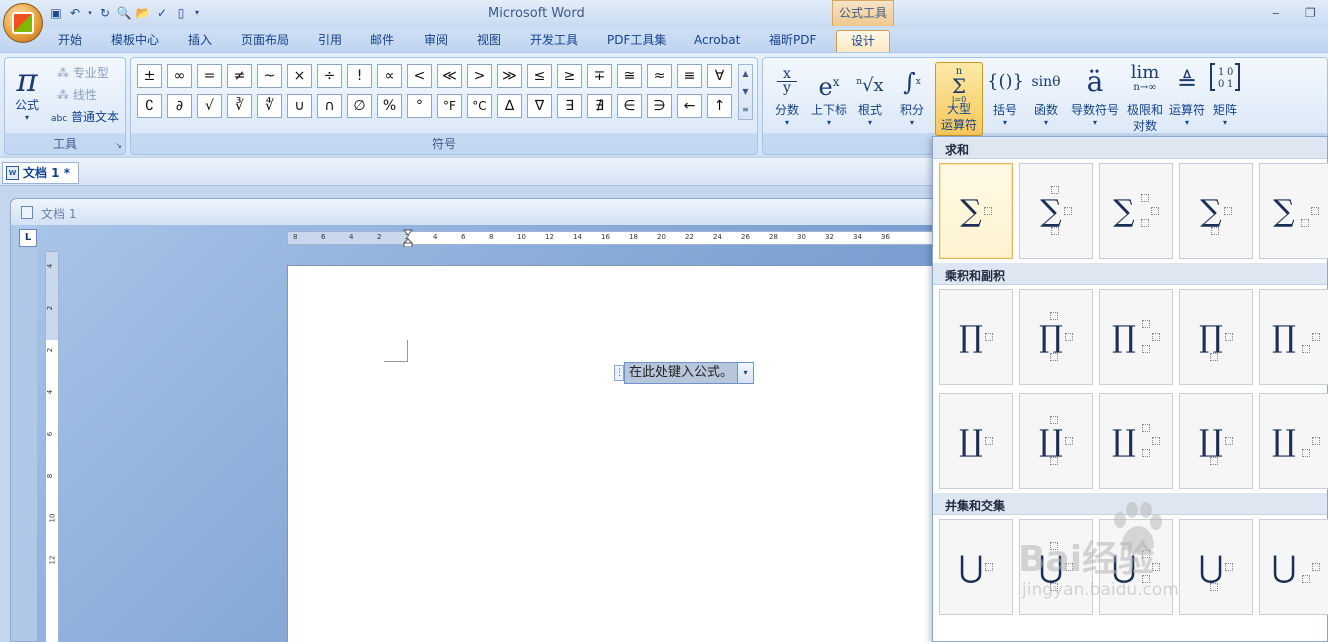 This screenshot has height=642, width=1328. What do you see at coordinates (1095, 94) in the screenshot?
I see `accent-button: ä 导数符号 ▾` at bounding box center [1095, 94].